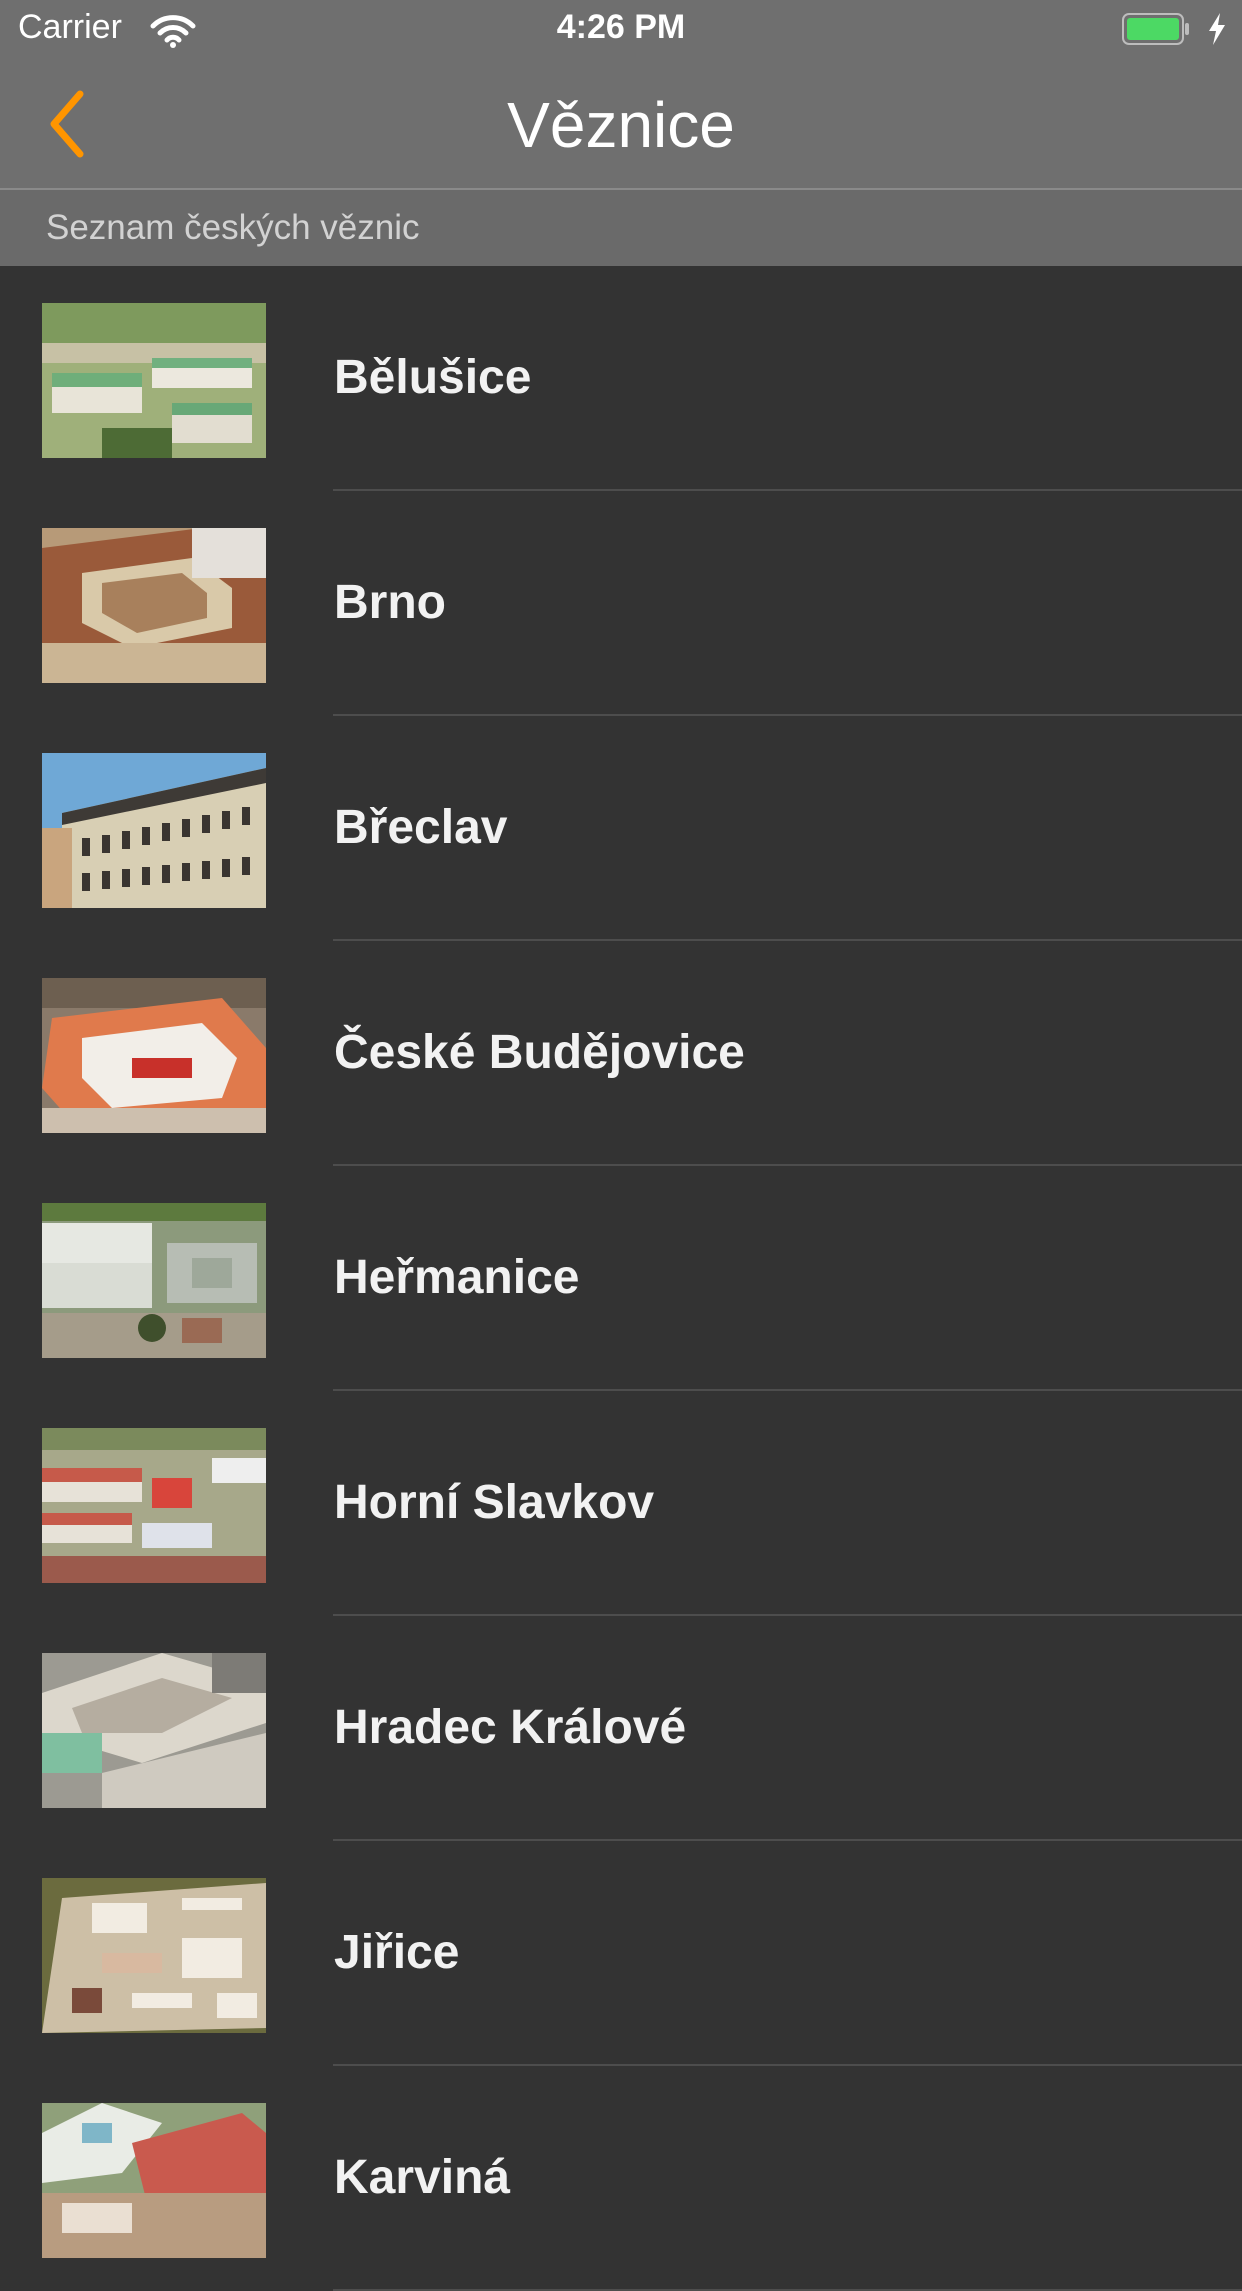  What do you see at coordinates (510, 1727) in the screenshot?
I see `prison-name: Hradec Králové` at bounding box center [510, 1727].